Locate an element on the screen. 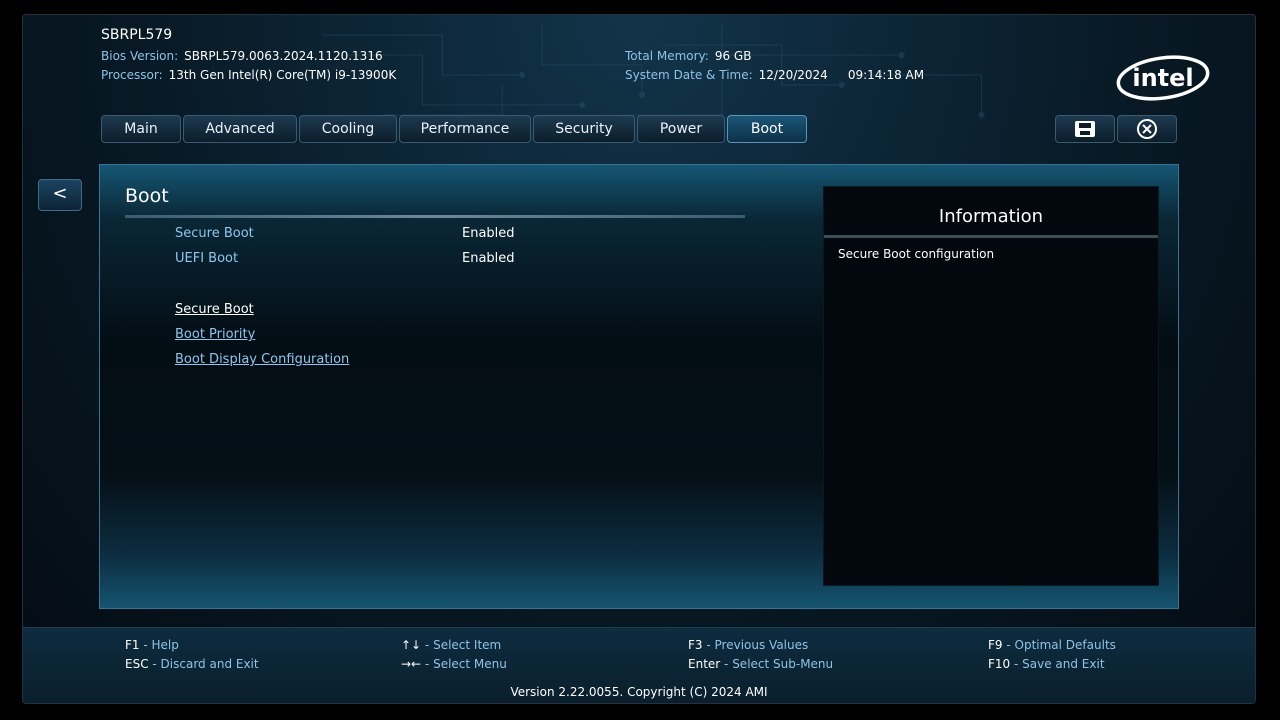 The height and width of the screenshot is (720, 1280). tab-boot: Boot is located at coordinates (767, 129).